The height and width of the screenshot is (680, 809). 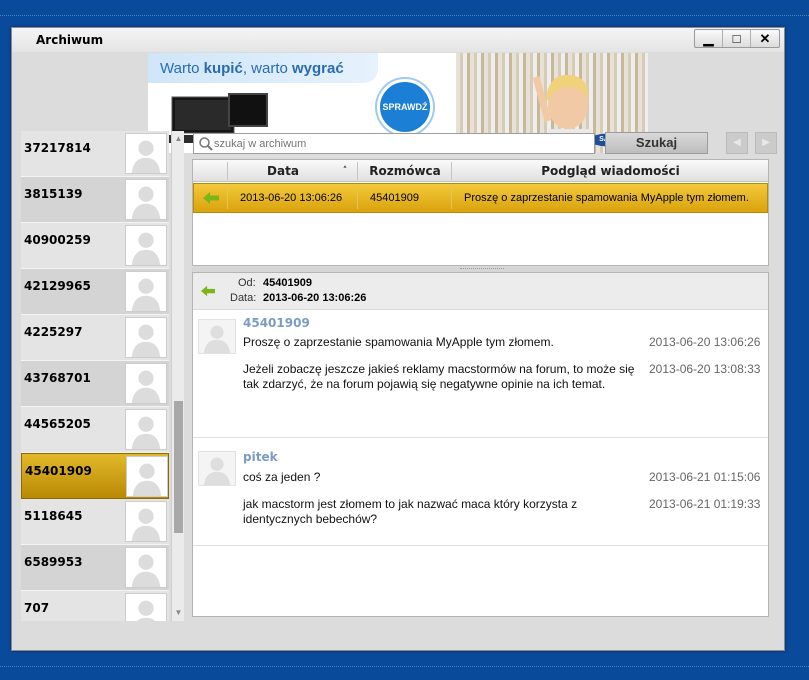 I want to click on next-page-button: ▶, so click(x=766, y=143).